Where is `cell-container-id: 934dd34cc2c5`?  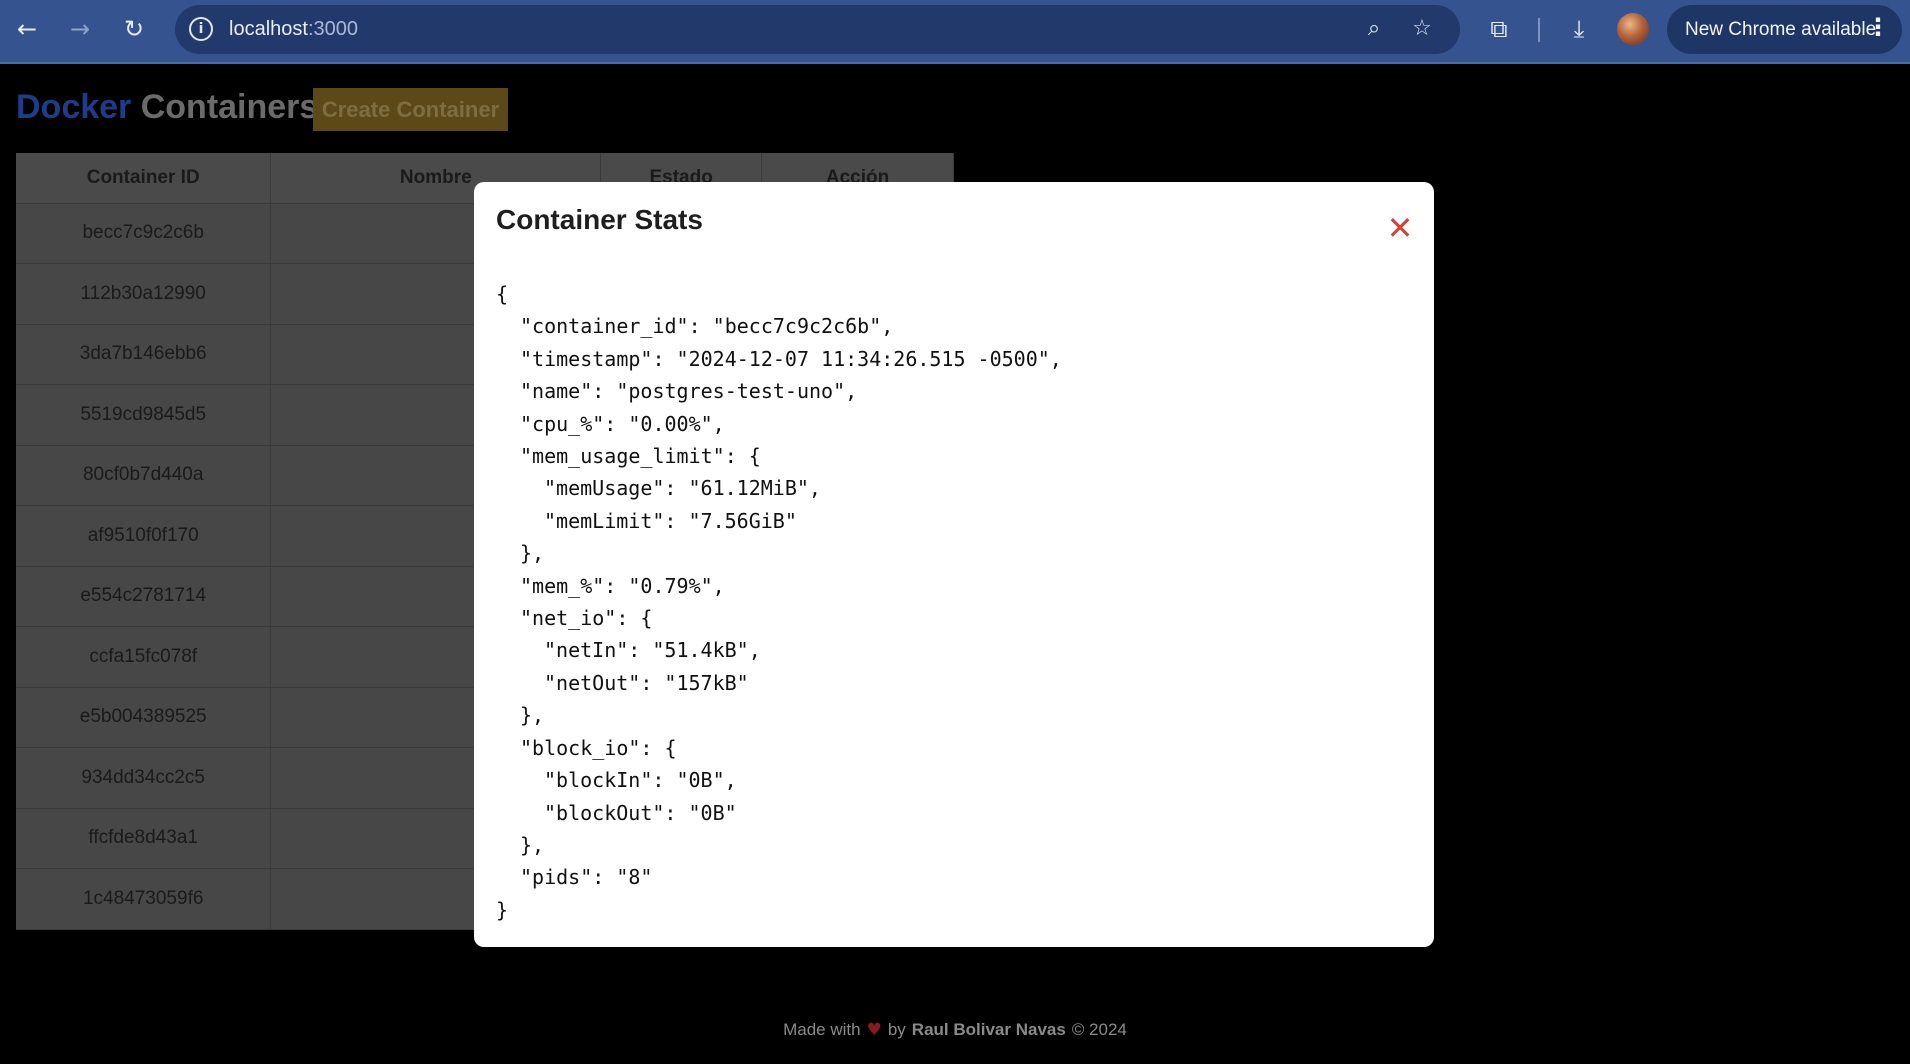
cell-container-id: 934dd34cc2c5 is located at coordinates (144, 778).